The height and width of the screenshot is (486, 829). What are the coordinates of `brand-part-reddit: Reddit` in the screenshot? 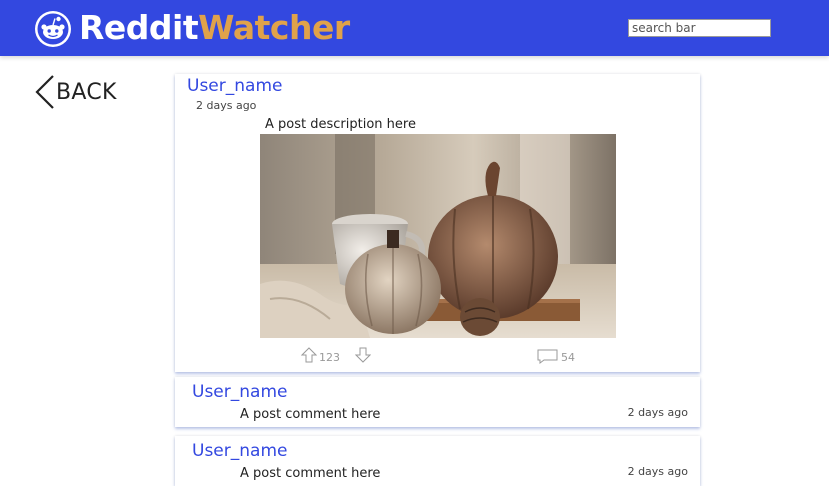 It's located at (139, 27).